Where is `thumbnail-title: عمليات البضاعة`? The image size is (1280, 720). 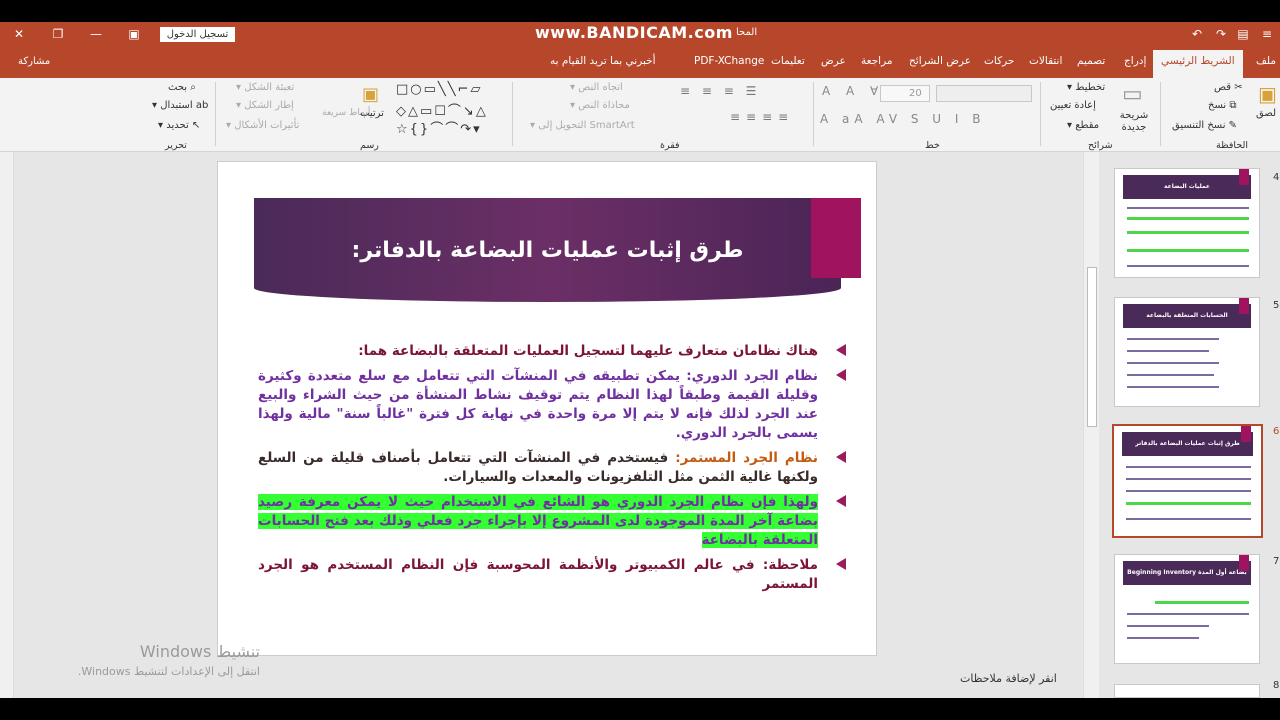
thumbnail-title: عمليات البضاعة is located at coordinates (1187, 187).